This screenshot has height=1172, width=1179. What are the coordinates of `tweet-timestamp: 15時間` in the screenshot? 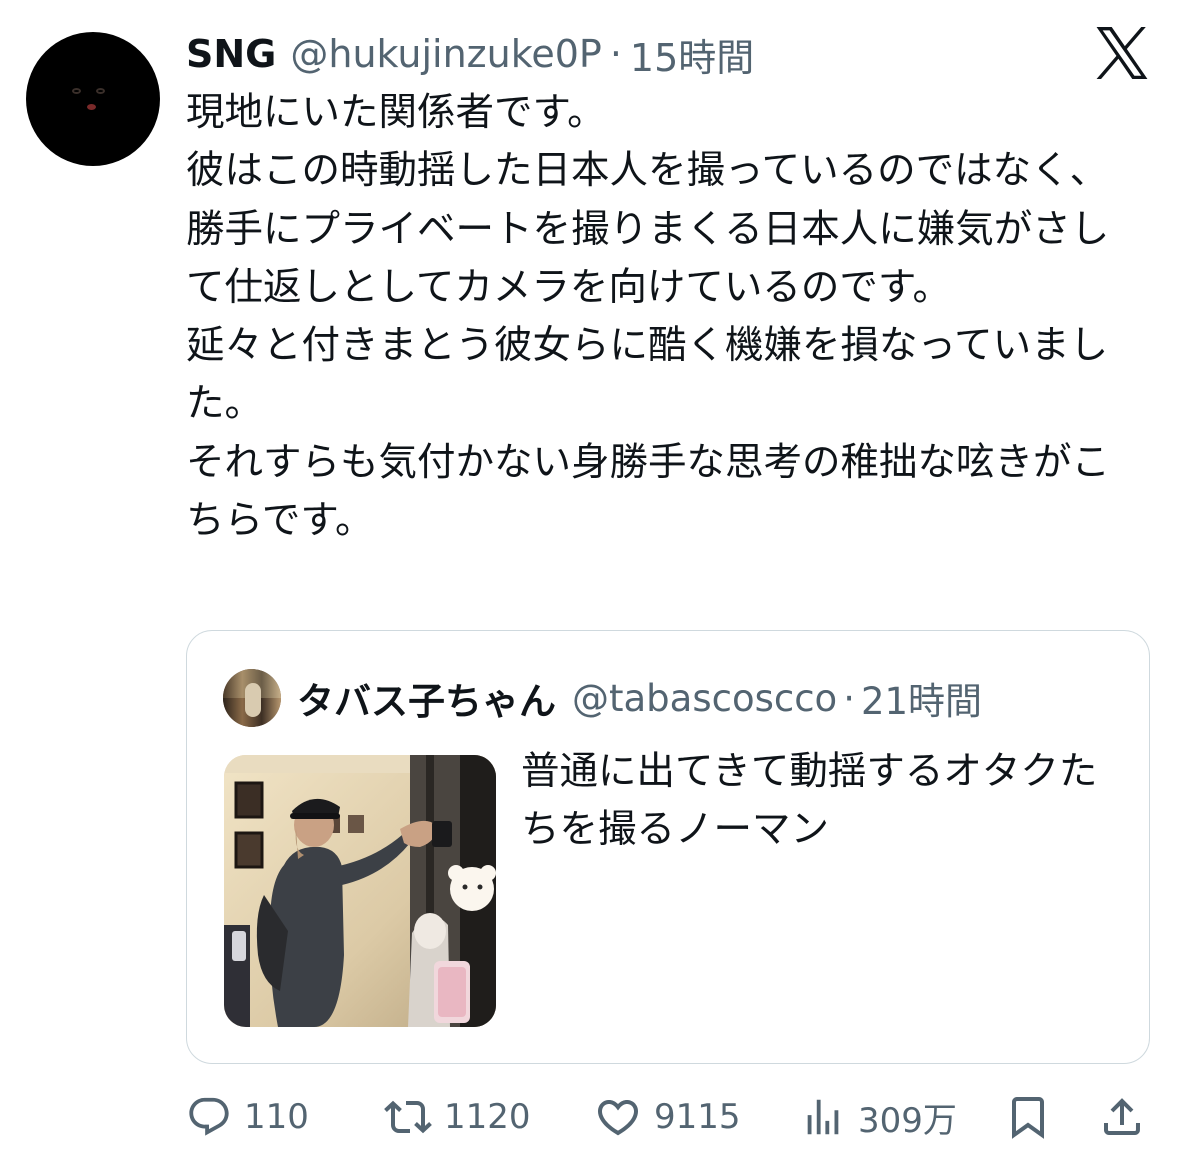 It's located at (692, 54).